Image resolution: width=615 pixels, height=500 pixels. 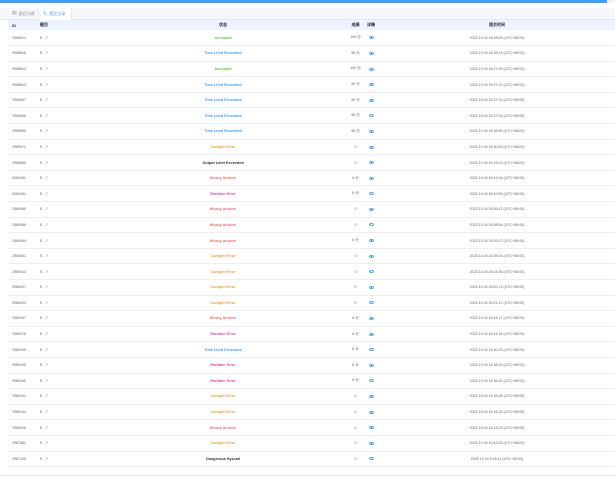 What do you see at coordinates (223, 115) in the screenshot?
I see `status-label: Time Limit Exceeded` at bounding box center [223, 115].